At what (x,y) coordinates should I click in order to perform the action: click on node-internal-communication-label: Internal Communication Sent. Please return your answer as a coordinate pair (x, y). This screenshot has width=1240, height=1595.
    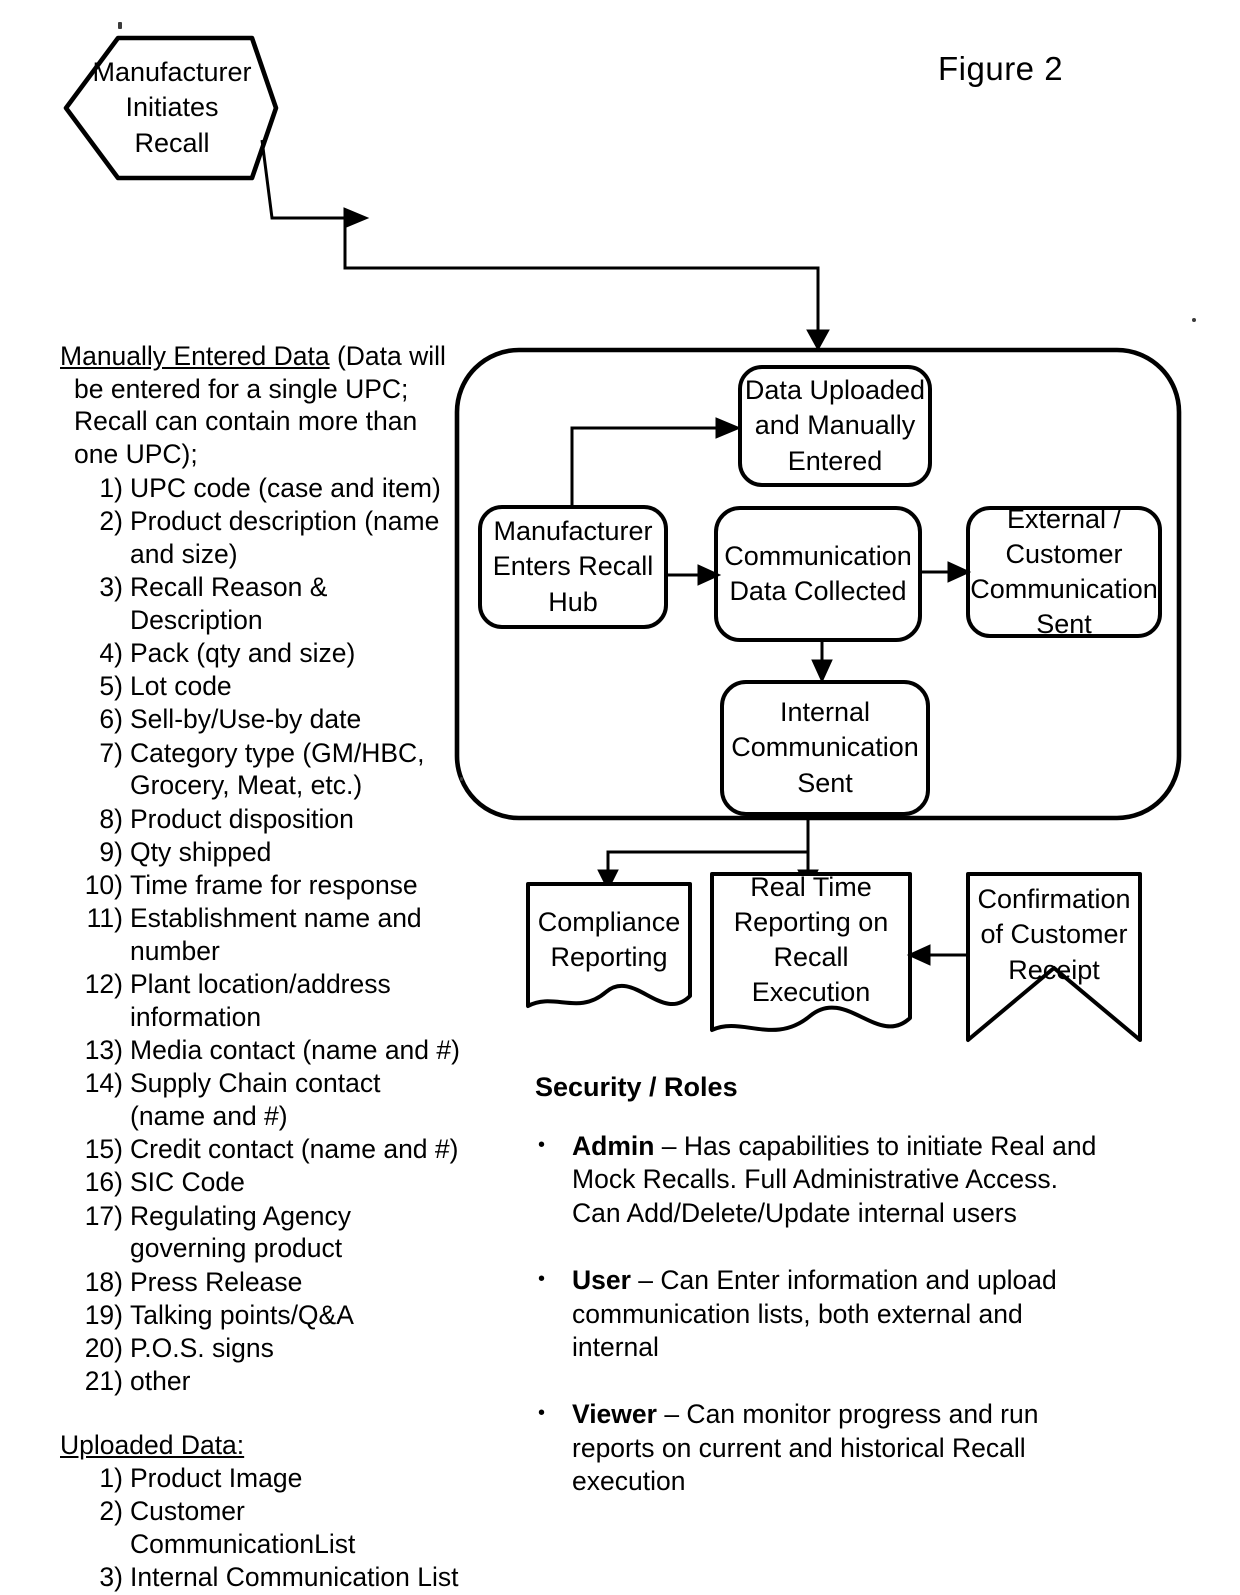
    Looking at the image, I should click on (825, 747).